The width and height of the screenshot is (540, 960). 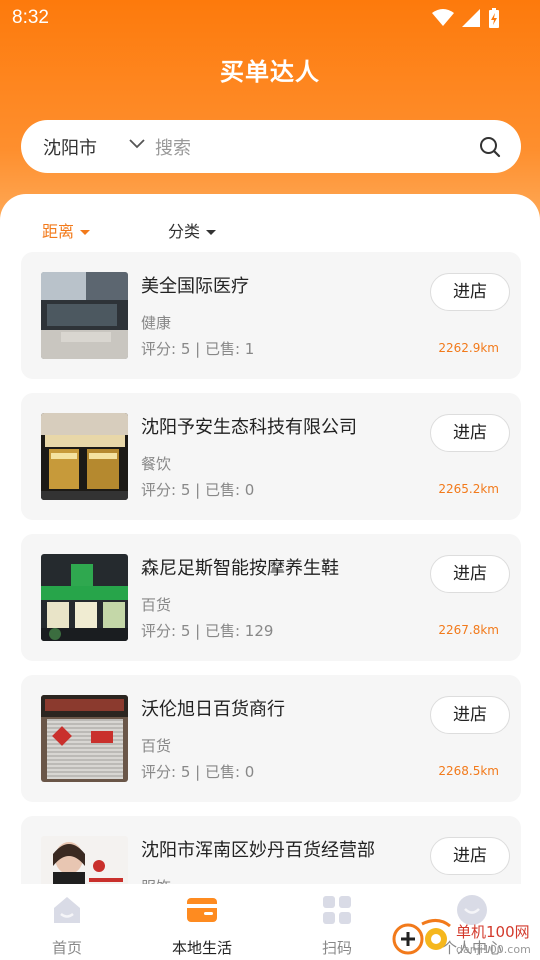 I want to click on tab-home: 首页, so click(x=67, y=926).